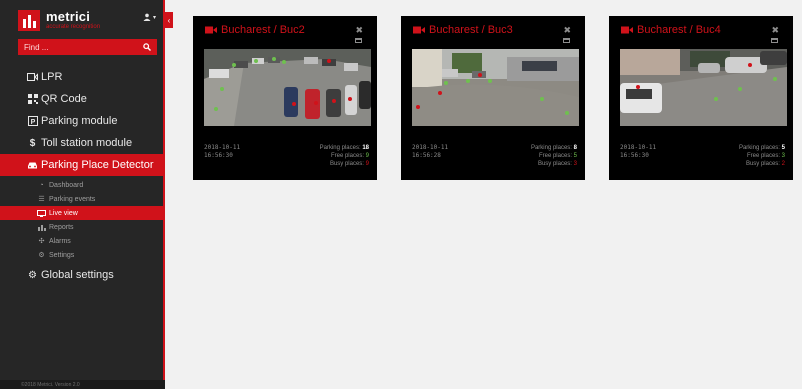 The height and width of the screenshot is (389, 802). Describe the element at coordinates (87, 143) in the screenshot. I see `nav-item-label: Toll station module` at that location.